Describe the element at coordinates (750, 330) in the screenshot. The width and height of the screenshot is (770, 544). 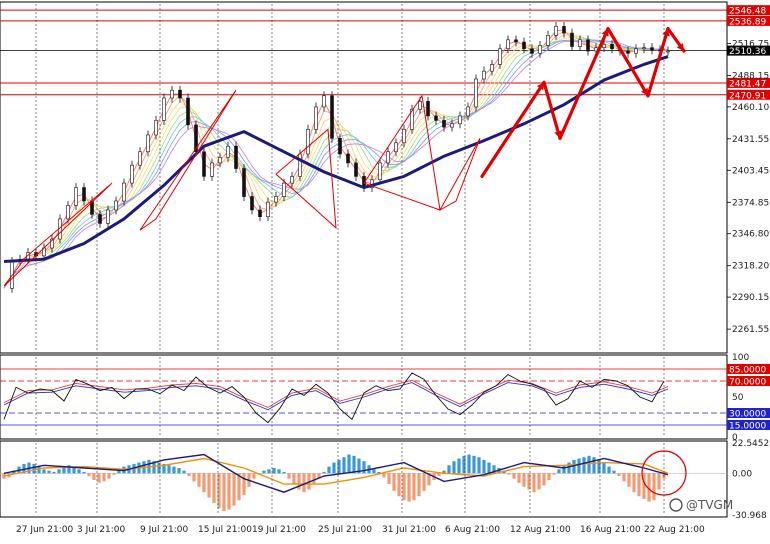
I see `price-tick-label: 2261.55` at that location.